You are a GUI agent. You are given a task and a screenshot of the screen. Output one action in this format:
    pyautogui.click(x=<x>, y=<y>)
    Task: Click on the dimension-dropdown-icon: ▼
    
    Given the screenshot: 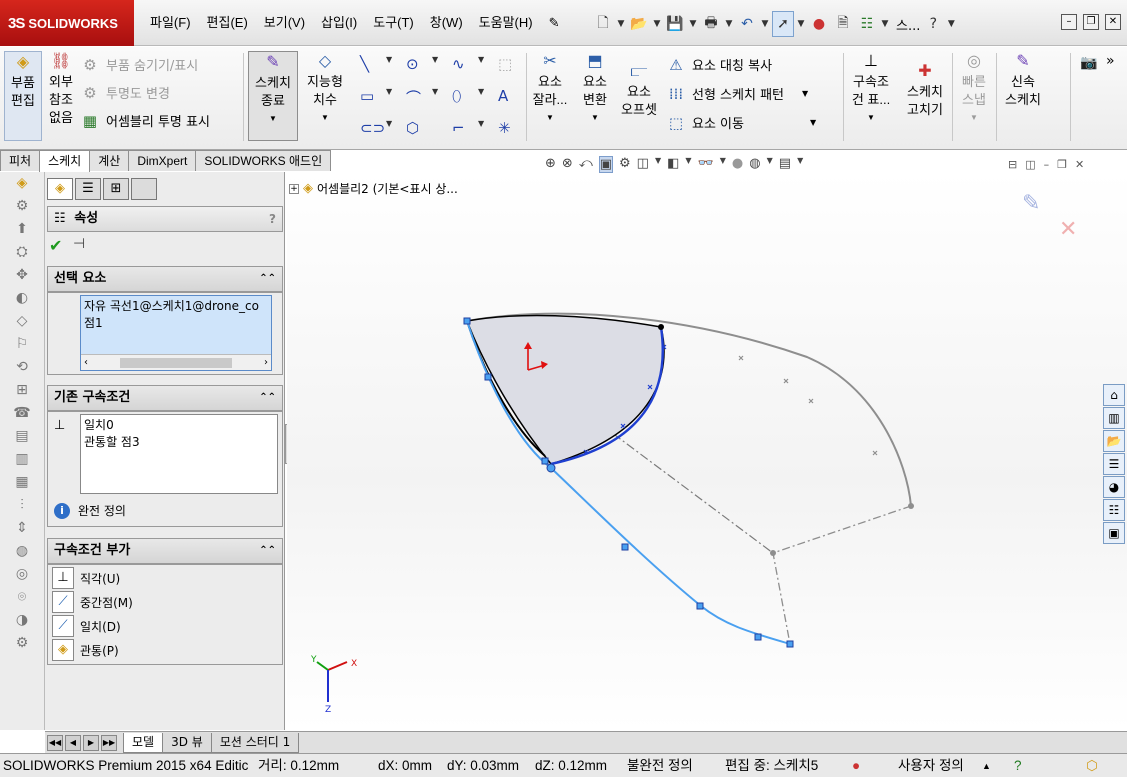 What is the action you would take?
    pyautogui.click(x=325, y=118)
    